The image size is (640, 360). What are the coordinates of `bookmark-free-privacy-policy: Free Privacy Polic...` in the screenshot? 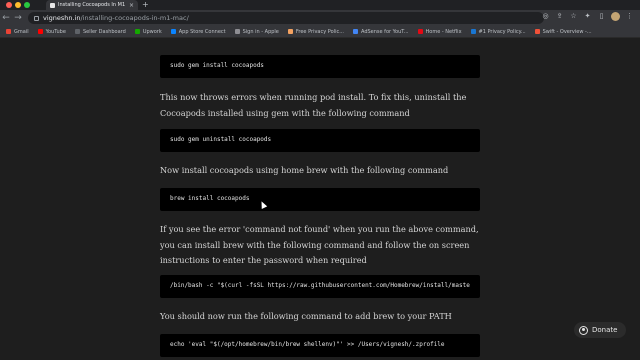 It's located at (315, 32).